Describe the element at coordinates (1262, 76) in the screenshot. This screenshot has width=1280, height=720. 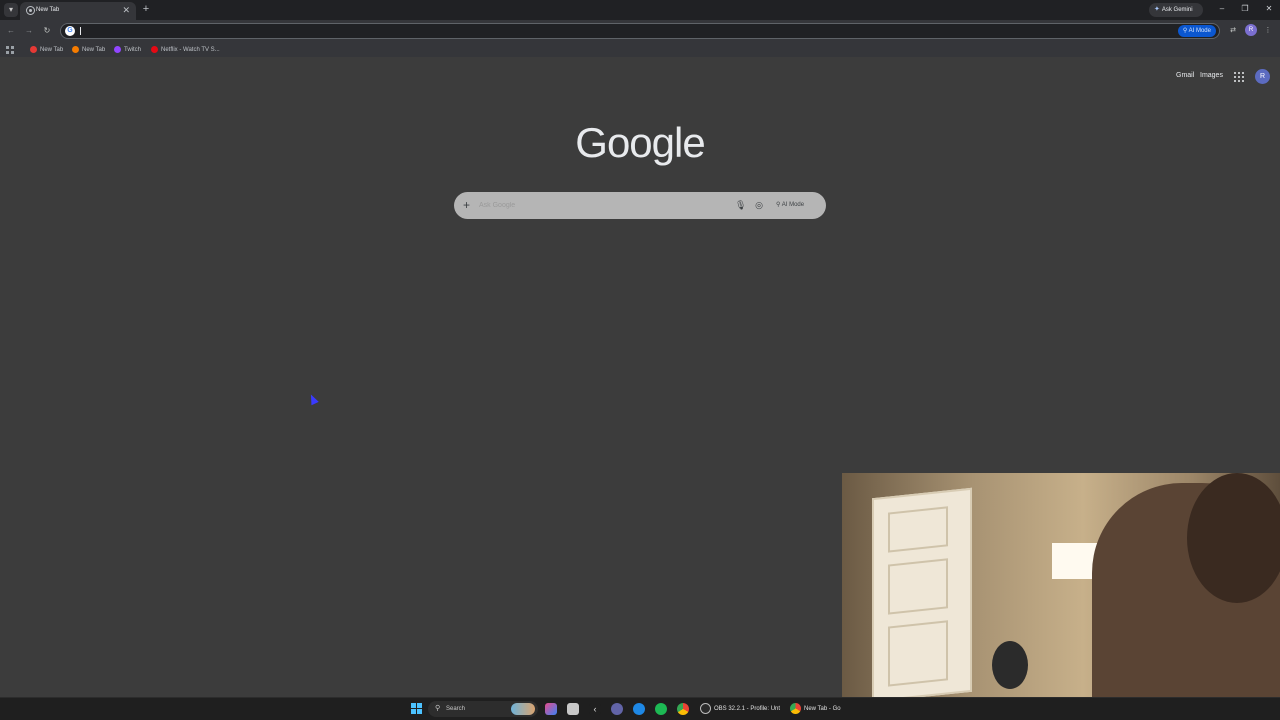
I see `account-avatar: R` at that location.